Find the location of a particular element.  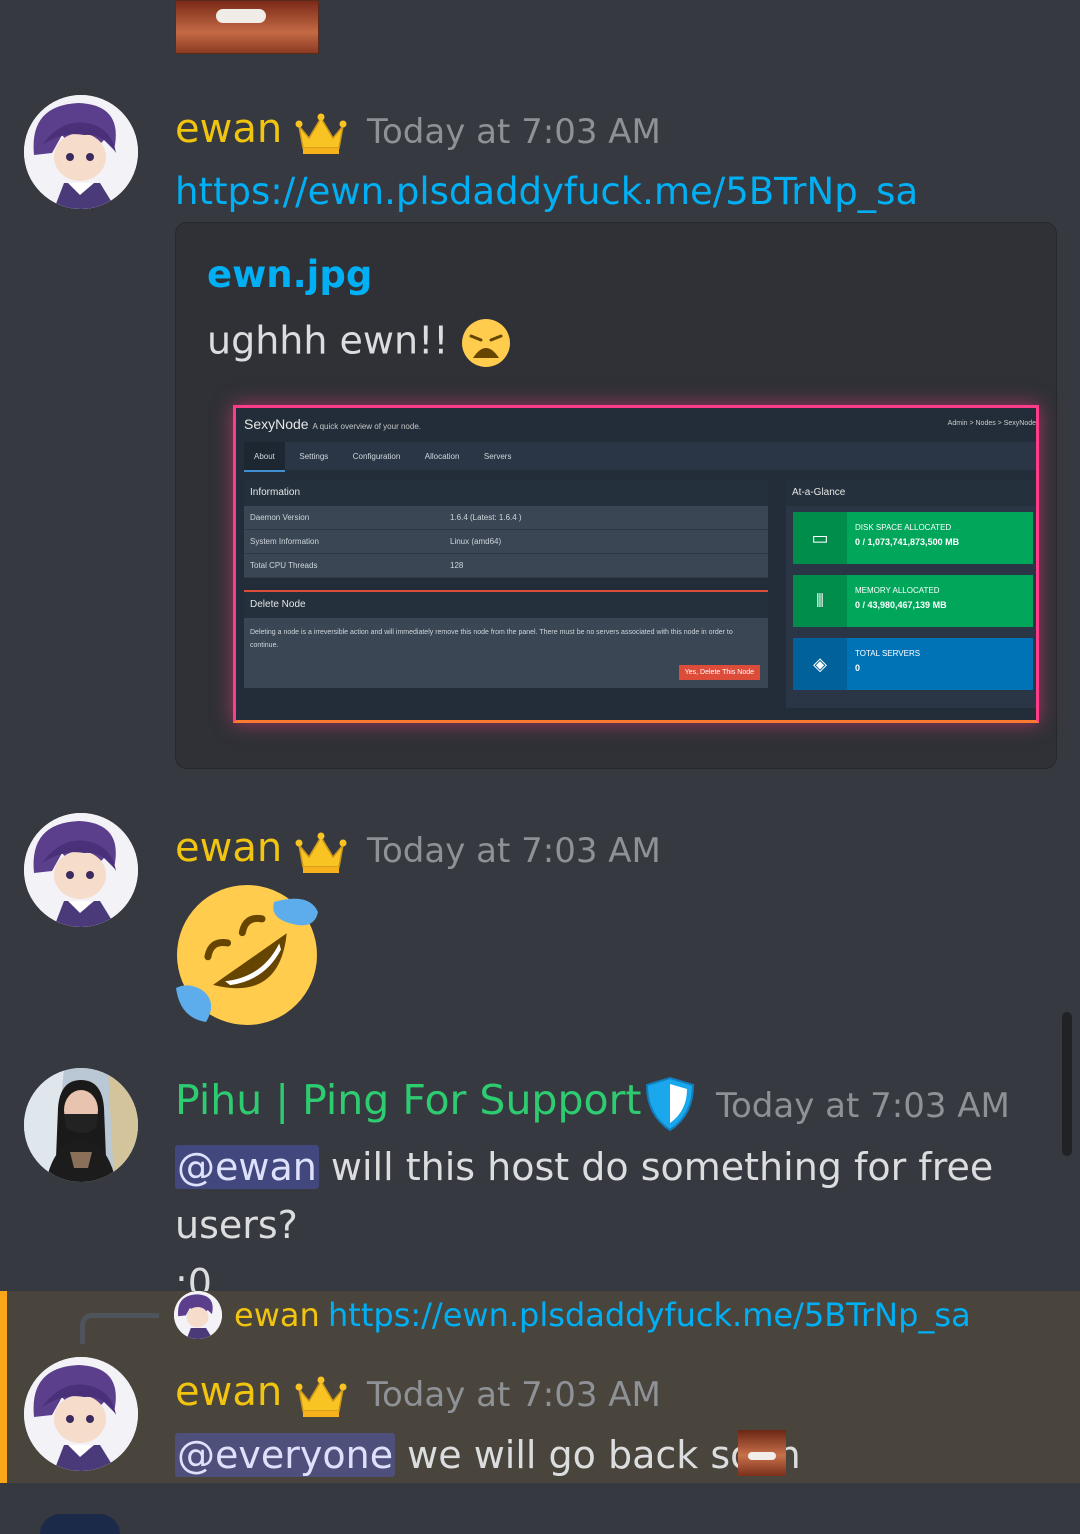

info-row: Total CPU Threads 128 is located at coordinates (506, 566).